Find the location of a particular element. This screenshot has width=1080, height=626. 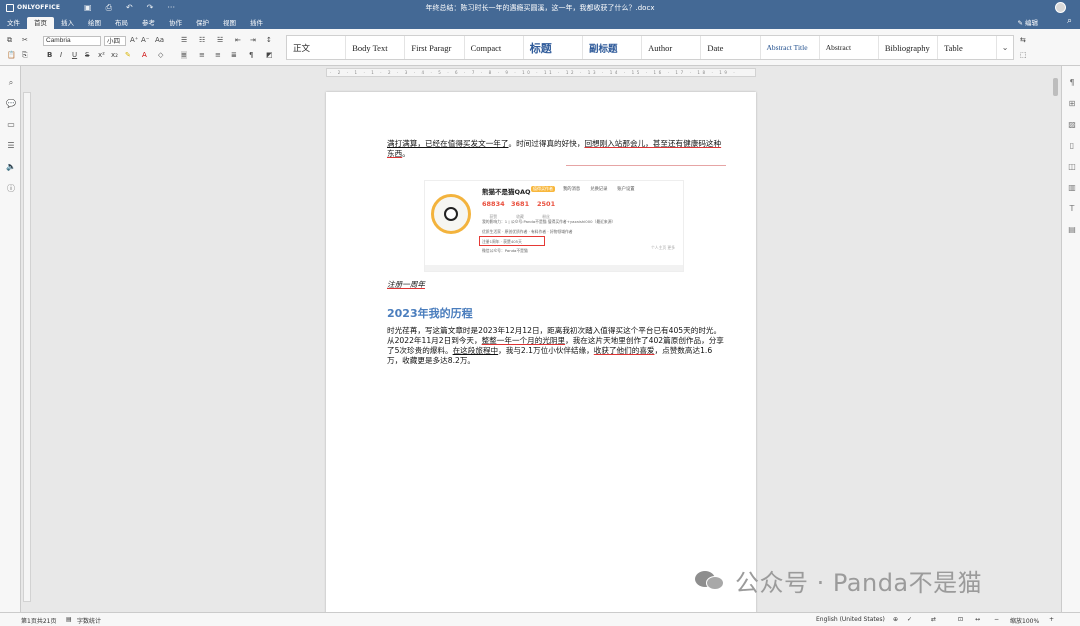

align-center-icon: ≡ is located at coordinates (202, 55).